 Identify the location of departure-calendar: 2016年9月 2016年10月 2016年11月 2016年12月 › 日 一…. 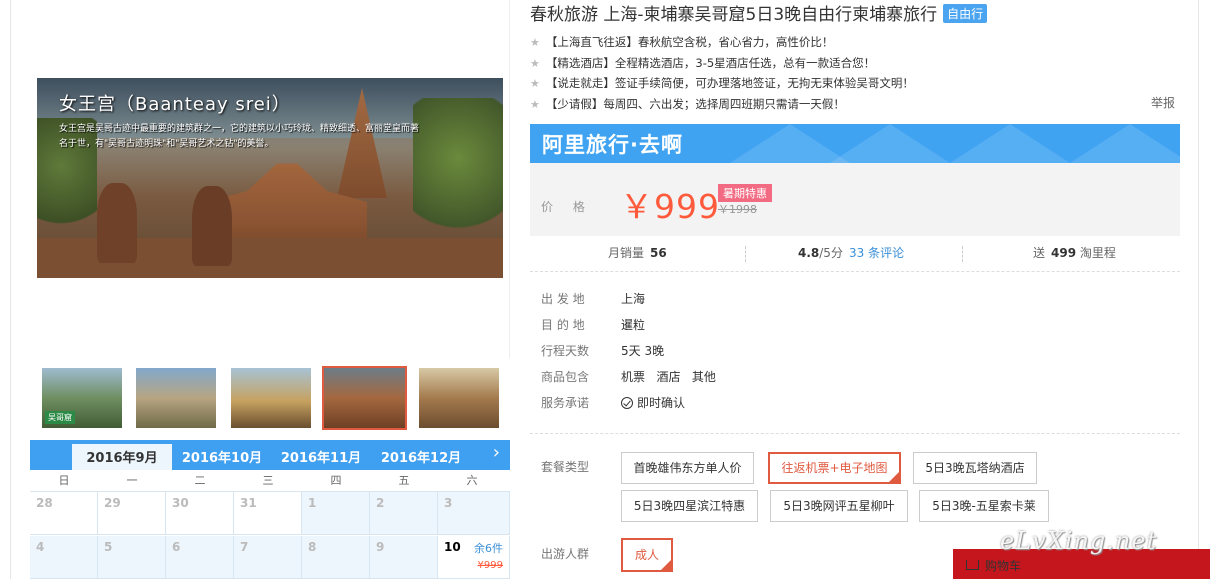
(270, 509).